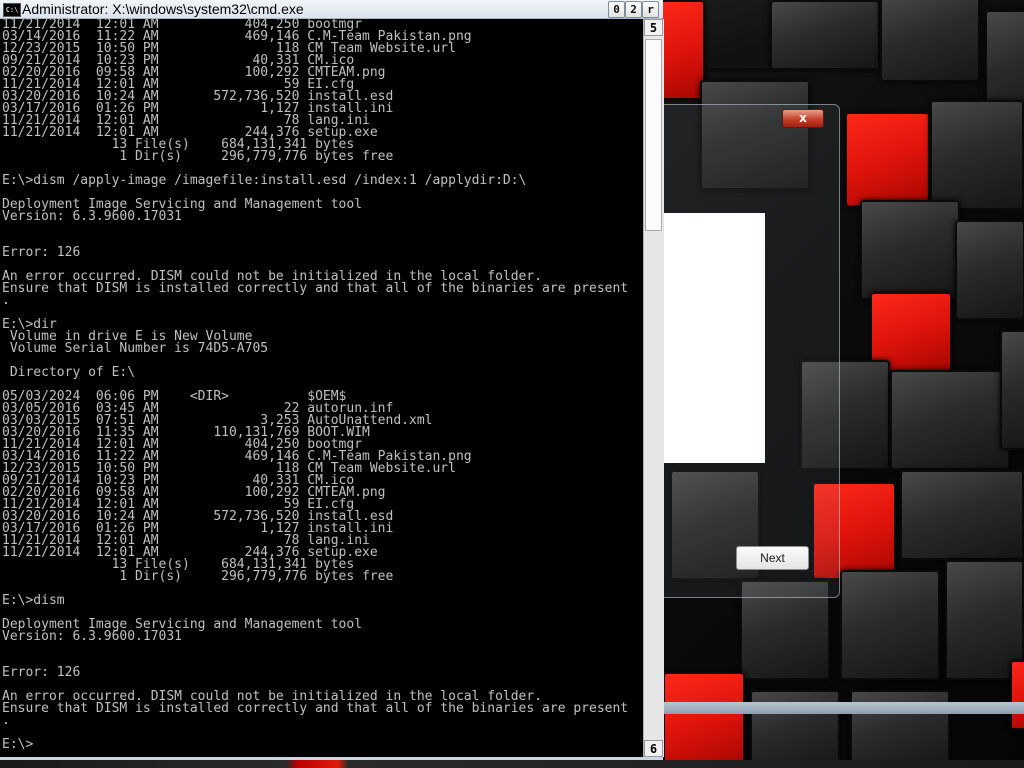 The image size is (1024, 768). Describe the element at coordinates (650, 9) in the screenshot. I see `close-button: r` at that location.